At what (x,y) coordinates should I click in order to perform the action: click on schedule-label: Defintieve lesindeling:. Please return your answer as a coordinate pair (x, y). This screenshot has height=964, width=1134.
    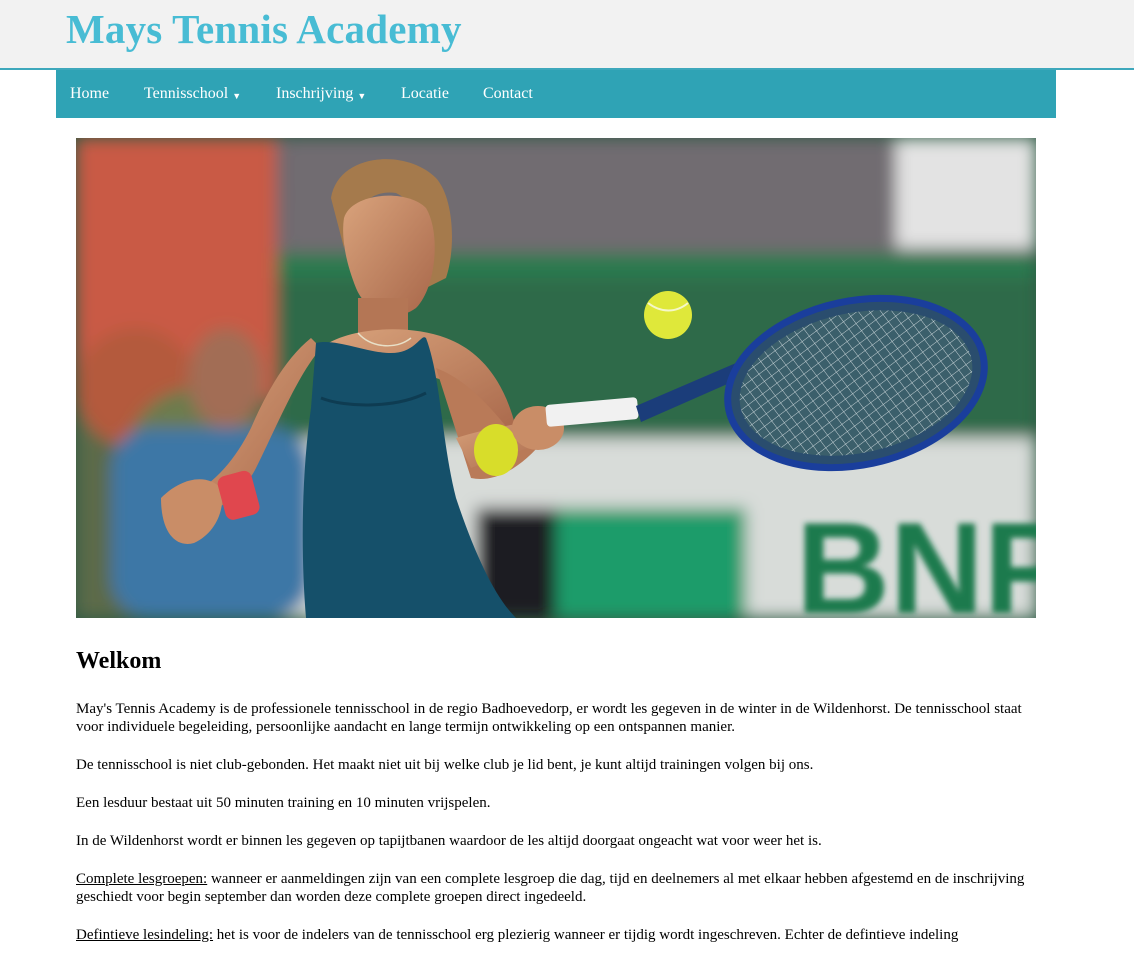
    Looking at the image, I should click on (145, 935).